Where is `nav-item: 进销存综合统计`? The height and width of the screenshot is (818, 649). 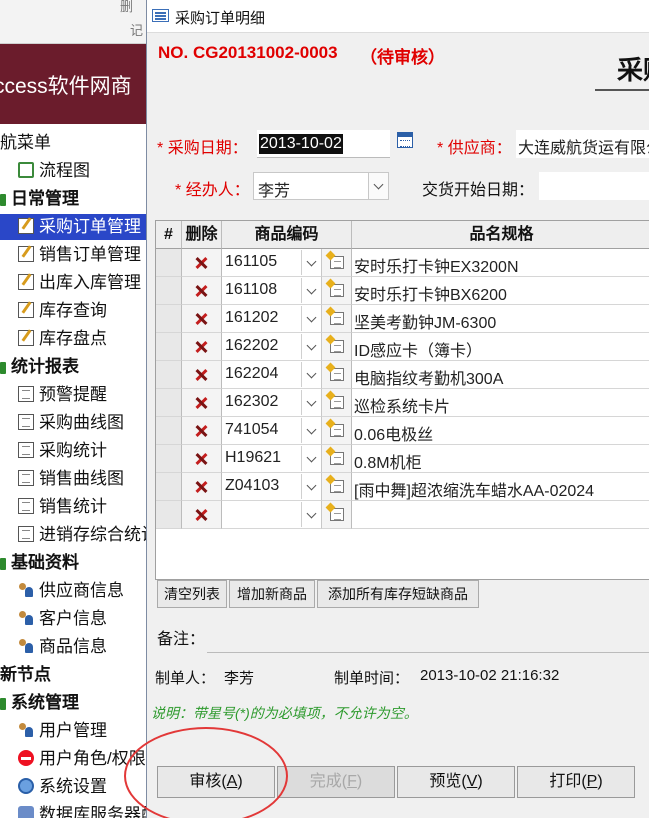
nav-item: 进销存综合统计 is located at coordinates (75, 535).